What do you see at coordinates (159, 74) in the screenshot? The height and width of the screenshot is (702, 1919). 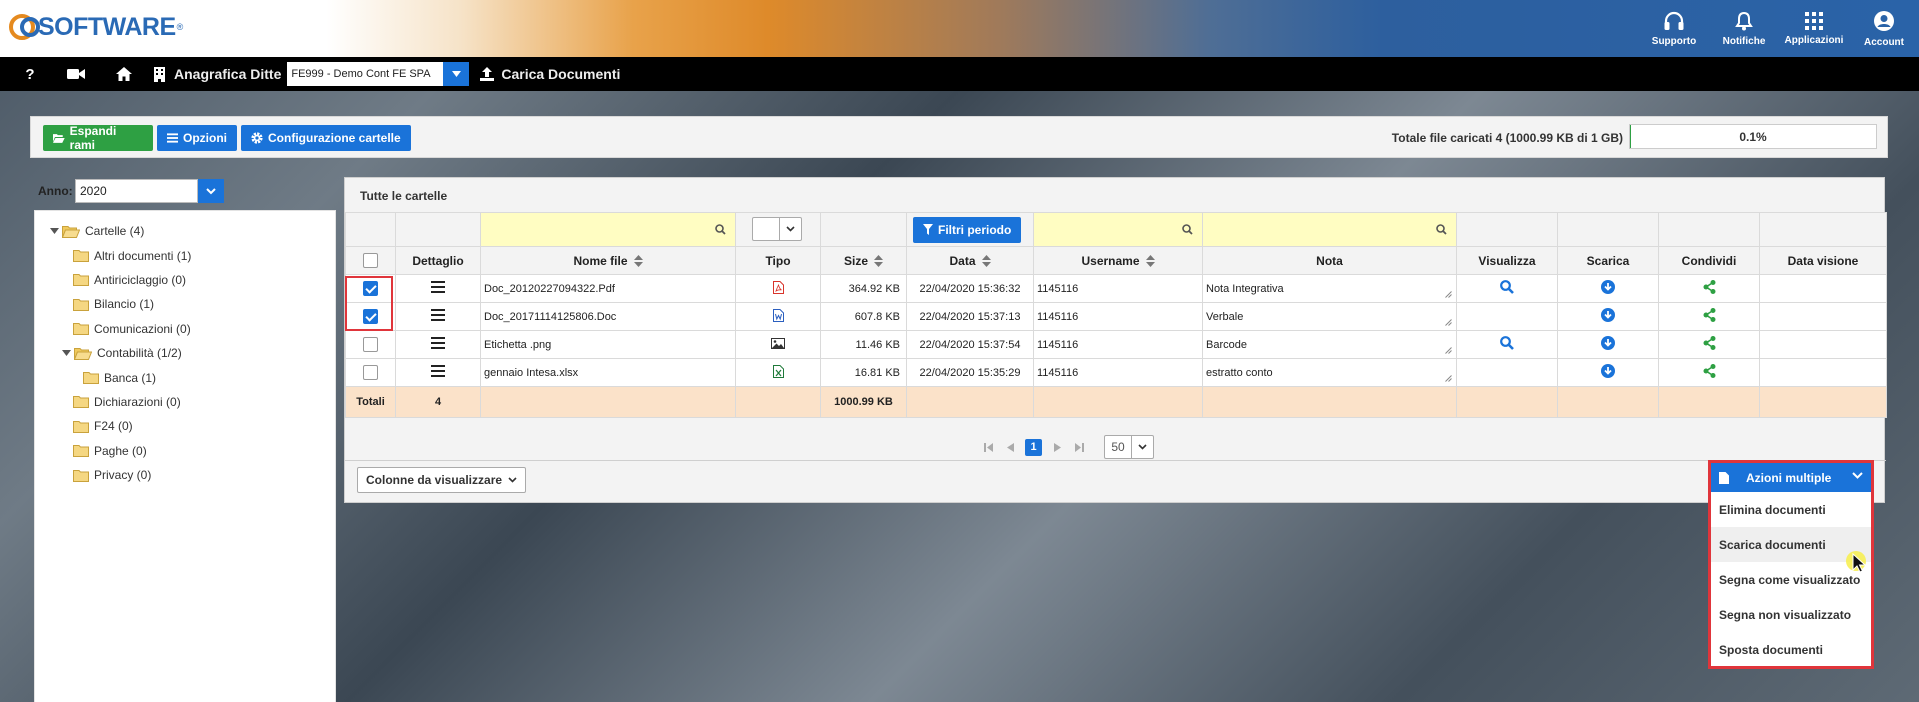 I see `building-button` at bounding box center [159, 74].